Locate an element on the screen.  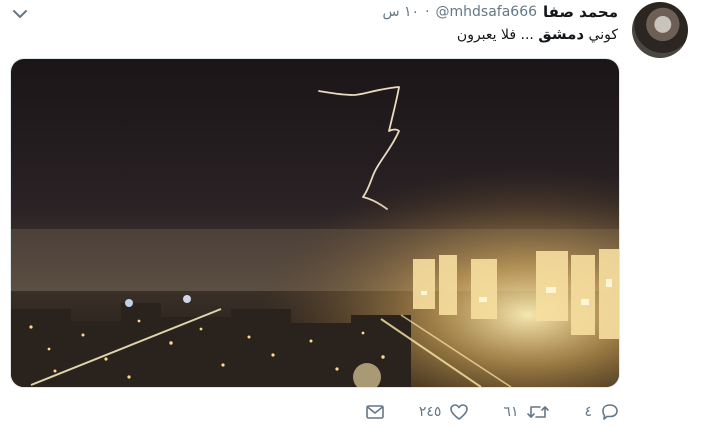
heart-icon is located at coordinates (459, 412).